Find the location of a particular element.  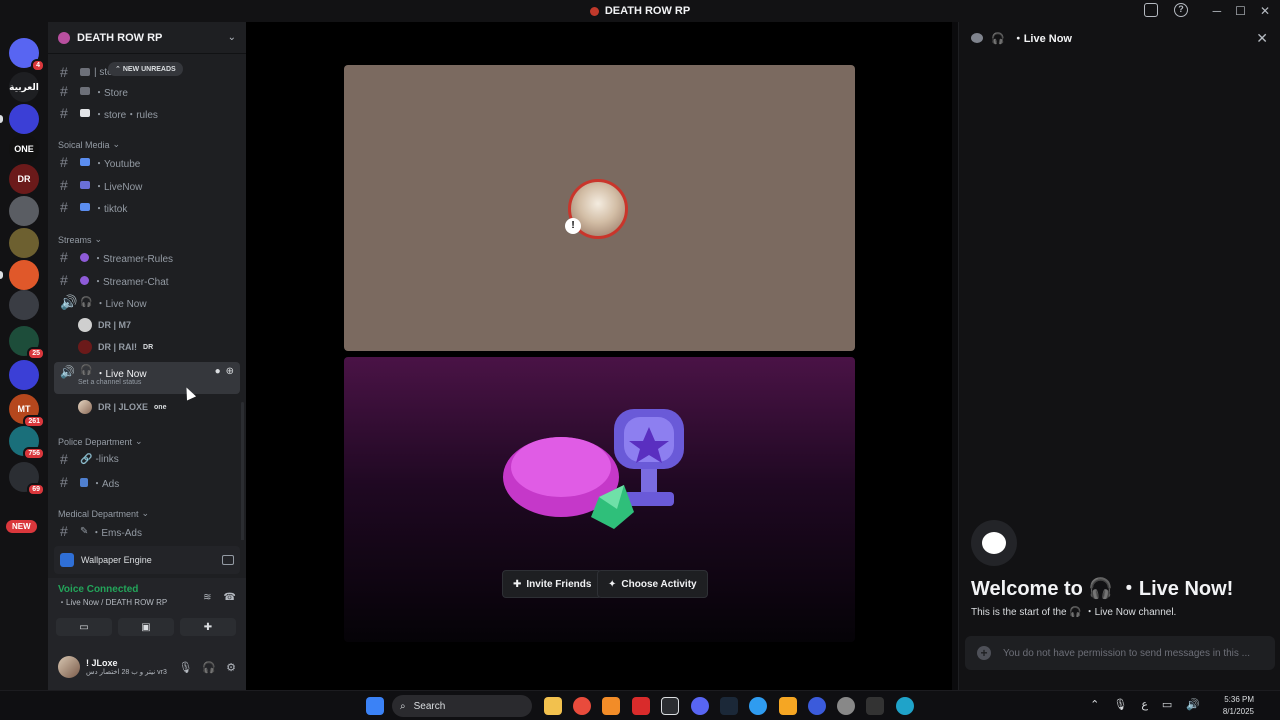

chat-icon: ● is located at coordinates (218, 371).